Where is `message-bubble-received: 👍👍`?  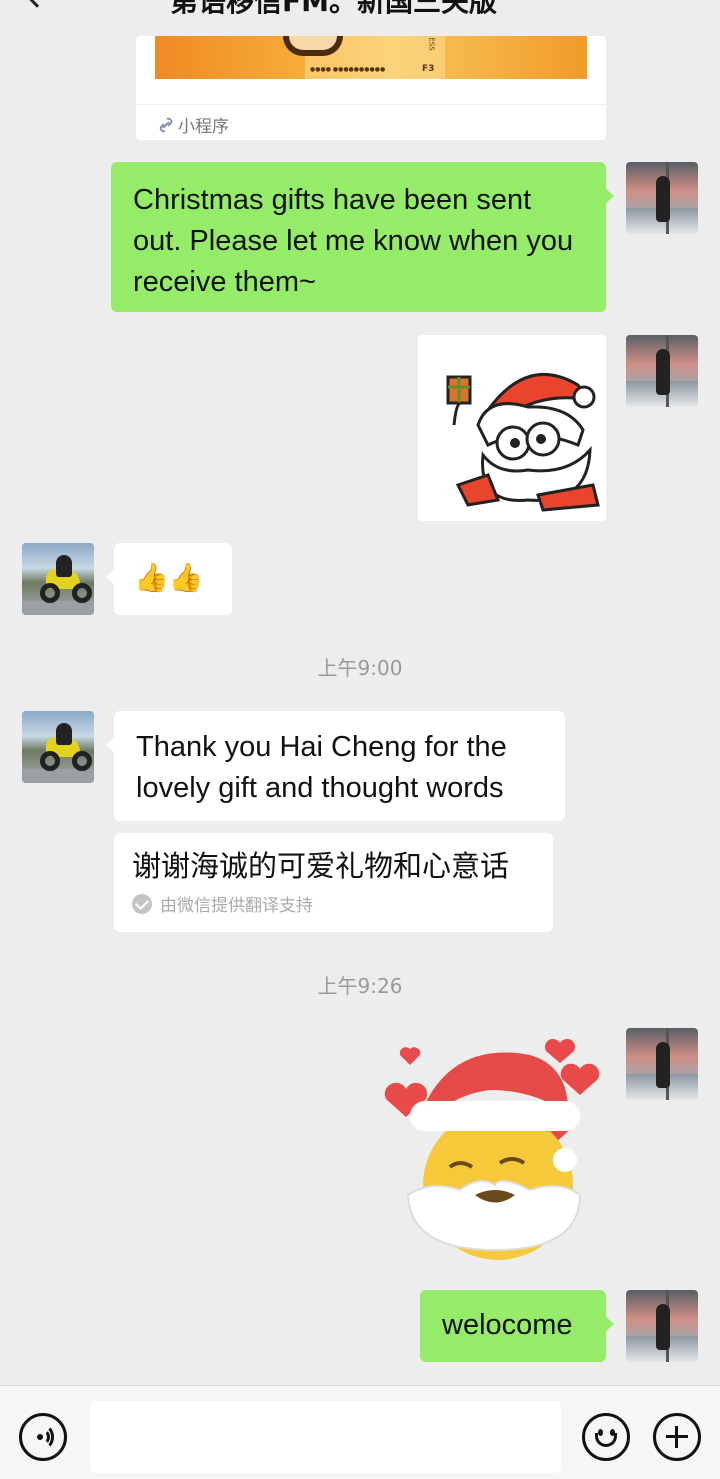
message-bubble-received: 👍👍 is located at coordinates (169, 579).